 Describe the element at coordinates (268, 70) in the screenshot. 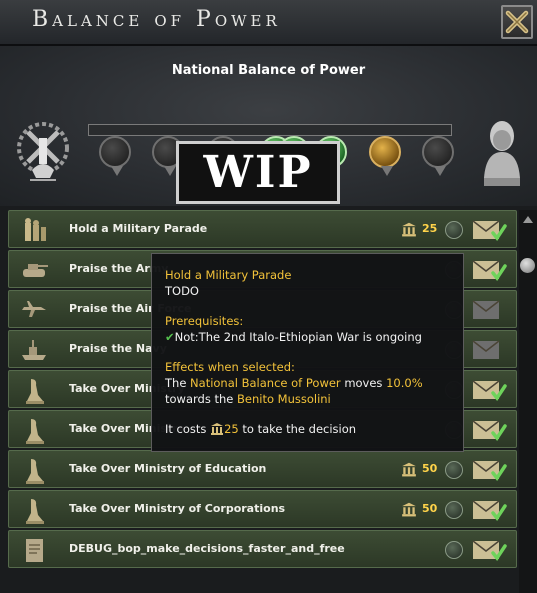

I see `bop-title: National Balance of Power` at that location.